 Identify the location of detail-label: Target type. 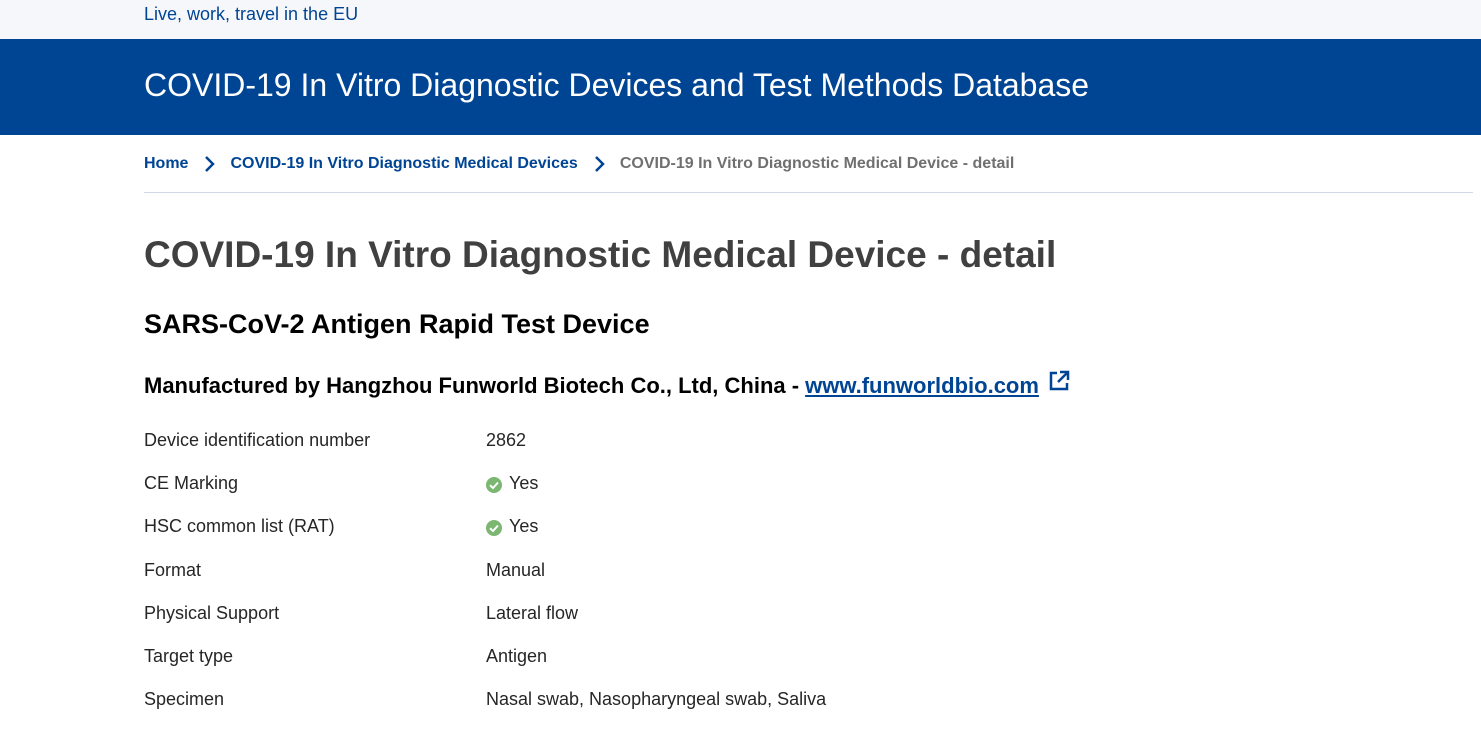
(189, 655).